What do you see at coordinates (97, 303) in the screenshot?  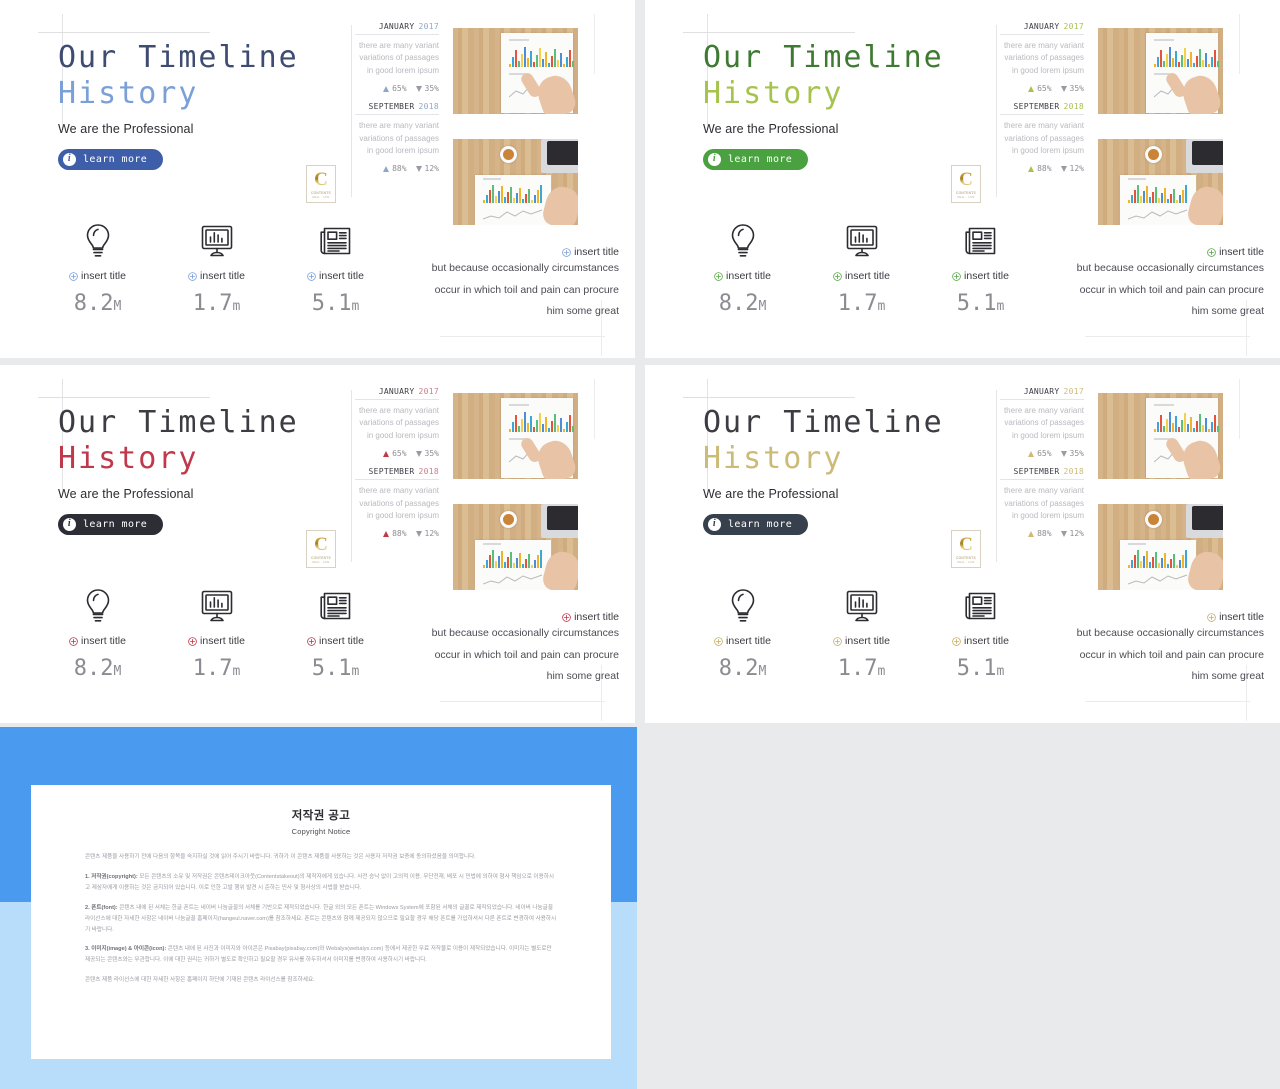 I see `feature-stat-0: 8.2M` at bounding box center [97, 303].